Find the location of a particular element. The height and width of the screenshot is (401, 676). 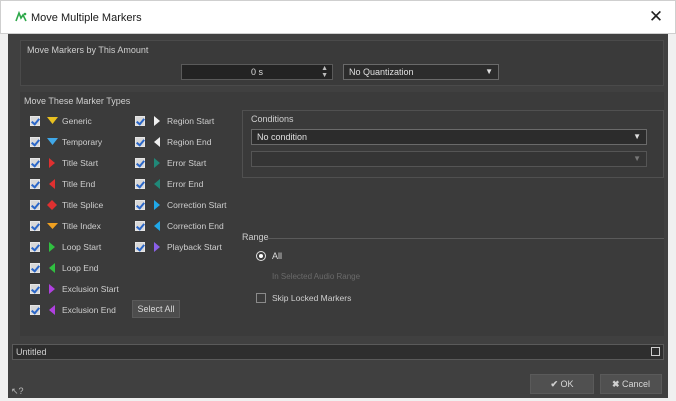

range-divider is located at coordinates (466, 238).